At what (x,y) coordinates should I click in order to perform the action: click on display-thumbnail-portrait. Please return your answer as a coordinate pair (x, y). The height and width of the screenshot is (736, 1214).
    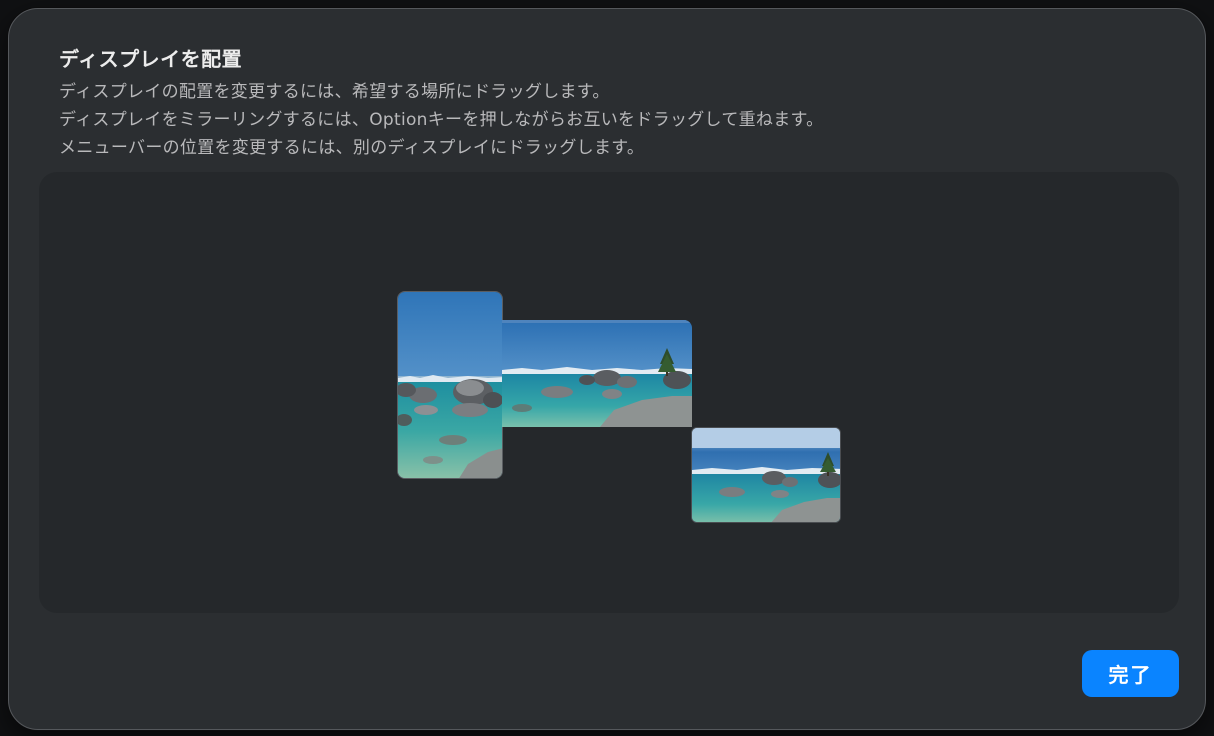
    Looking at the image, I should click on (450, 385).